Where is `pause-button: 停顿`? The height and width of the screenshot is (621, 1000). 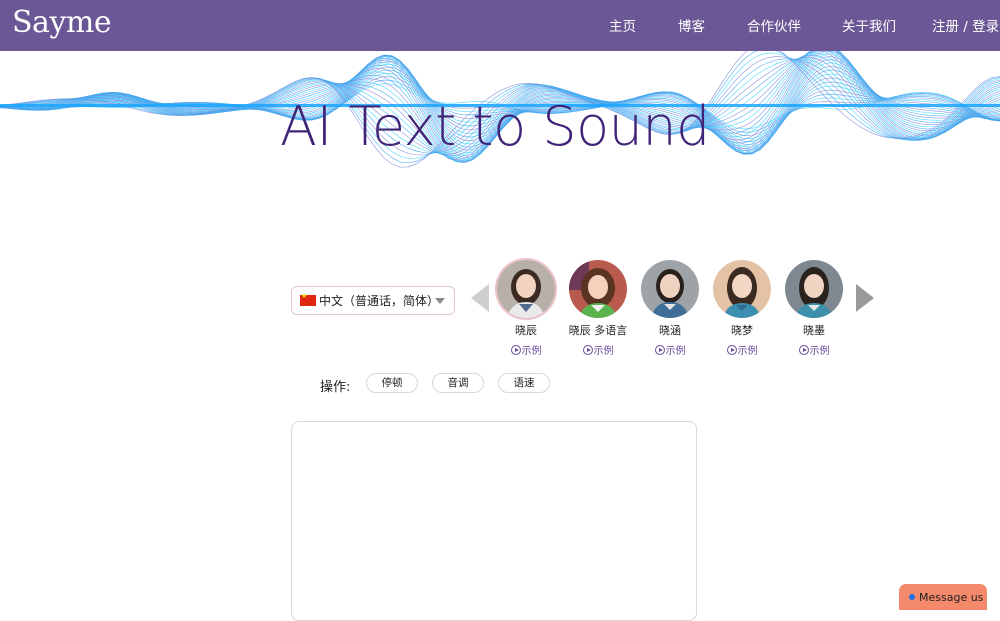
pause-button: 停顿 is located at coordinates (392, 383).